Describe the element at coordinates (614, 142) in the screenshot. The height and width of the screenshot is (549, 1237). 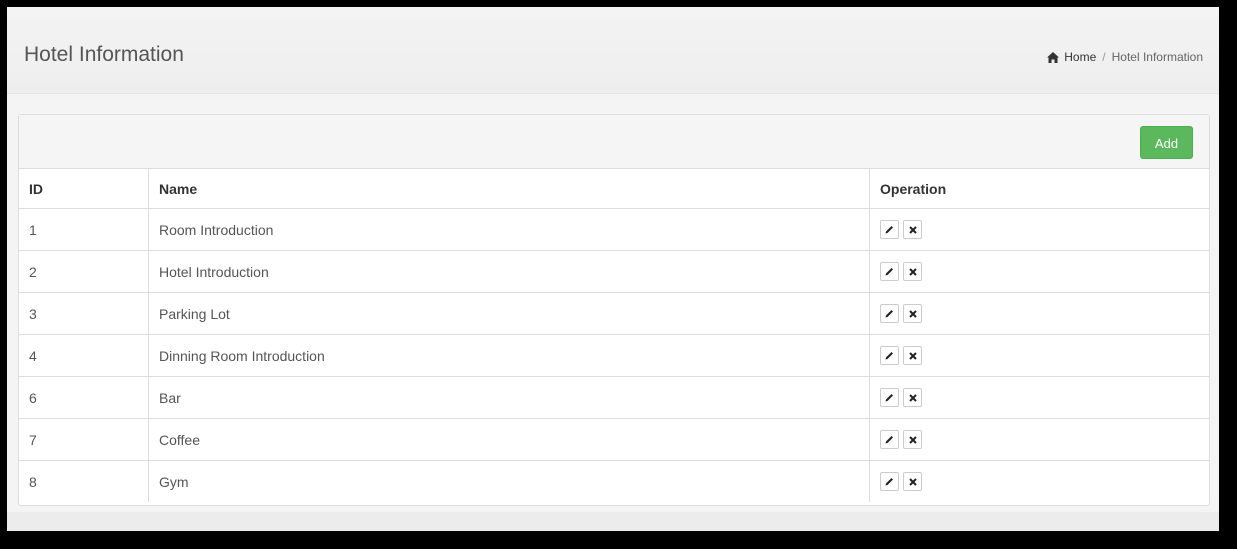
I see `panel-heading: Add` at that location.